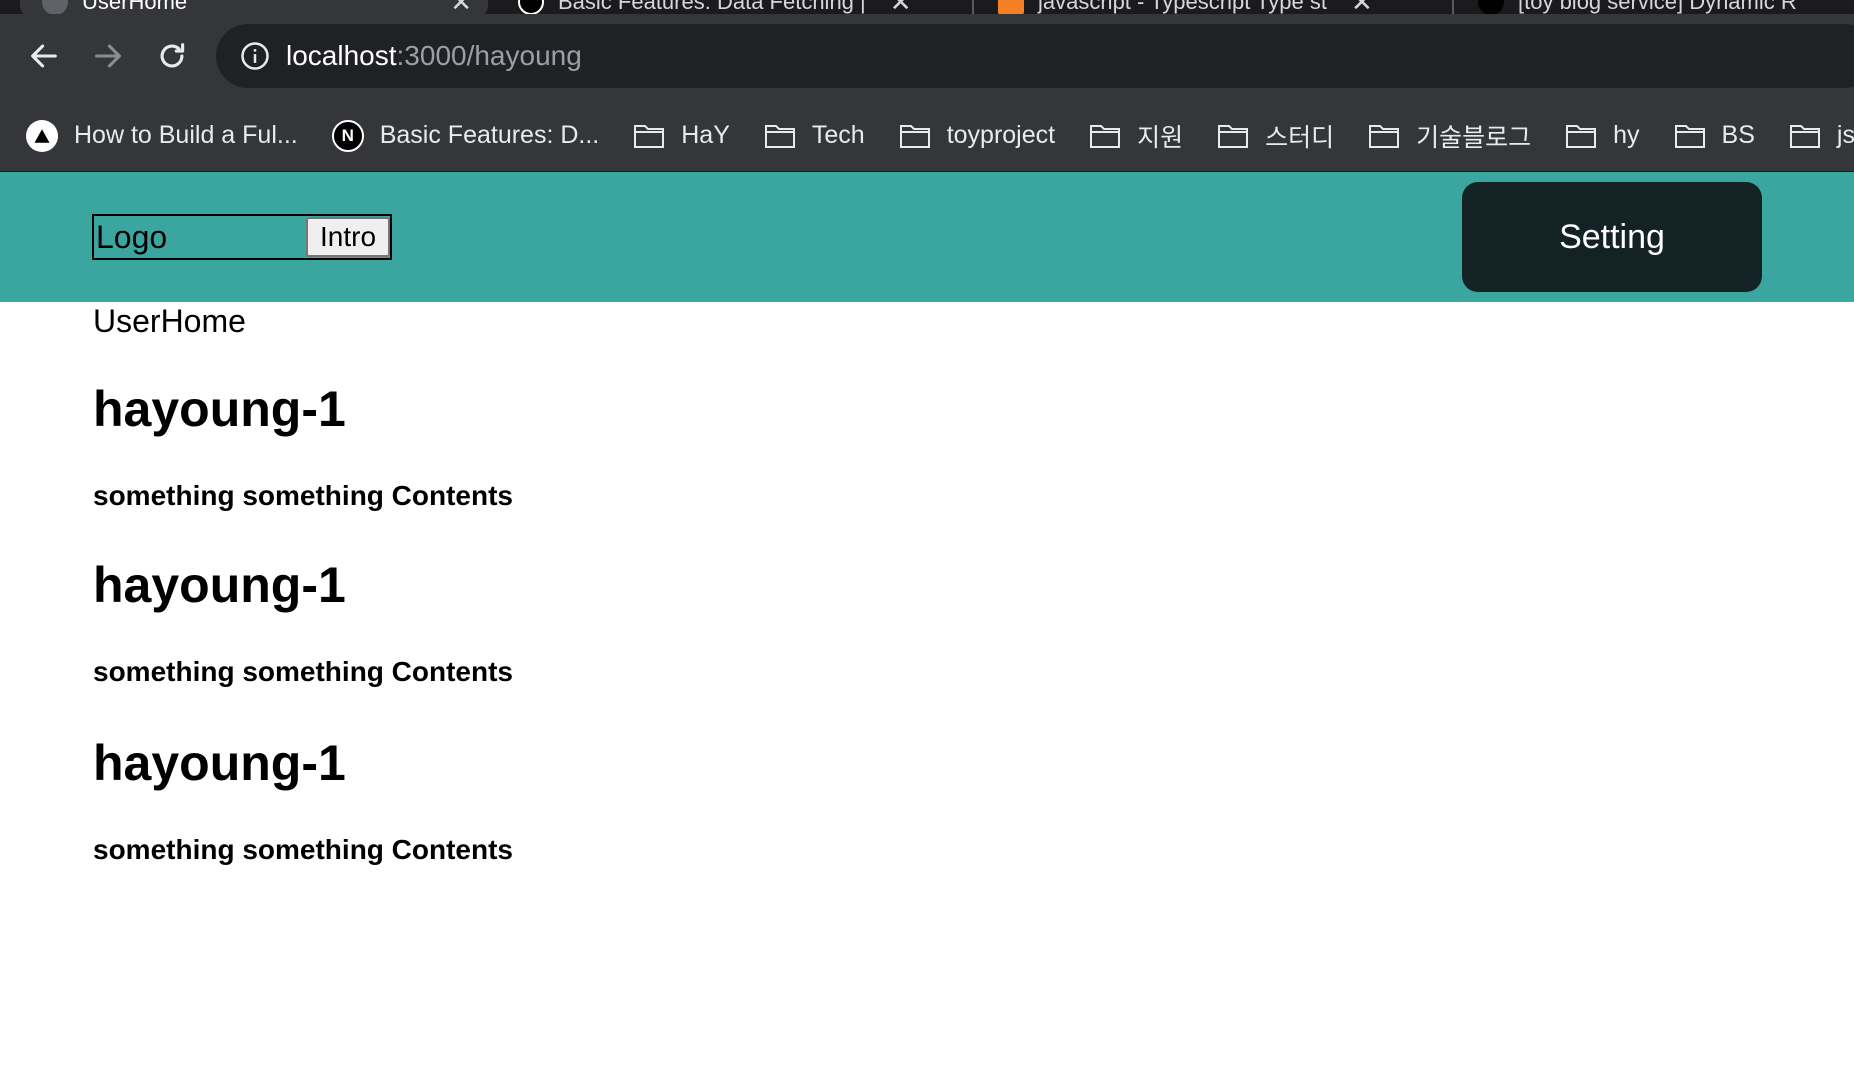  I want to click on page-icon, so click(1491, 7).